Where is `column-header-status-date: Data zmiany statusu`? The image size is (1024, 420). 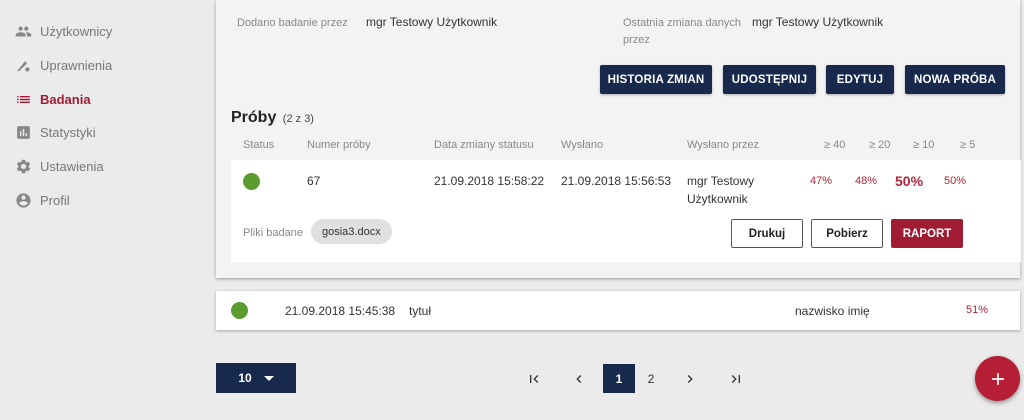 column-header-status-date: Data zmiany statusu is located at coordinates (484, 145).